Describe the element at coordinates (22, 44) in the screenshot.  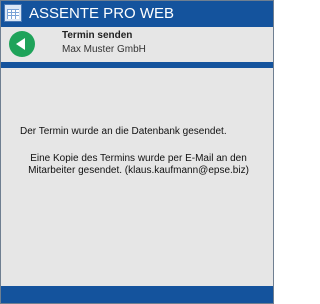
I see `back-button` at that location.